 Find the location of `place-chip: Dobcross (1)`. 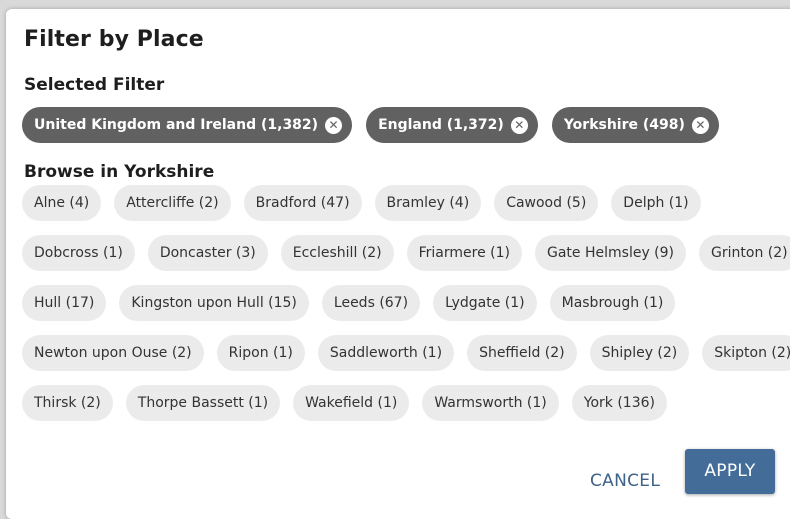

place-chip: Dobcross (1) is located at coordinates (78, 253).